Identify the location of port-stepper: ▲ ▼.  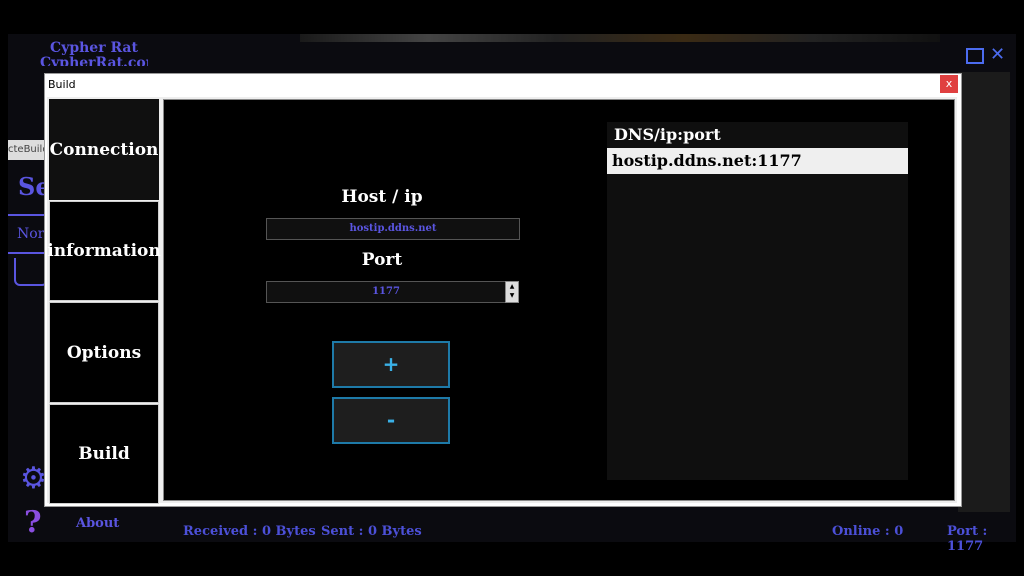
(512, 292).